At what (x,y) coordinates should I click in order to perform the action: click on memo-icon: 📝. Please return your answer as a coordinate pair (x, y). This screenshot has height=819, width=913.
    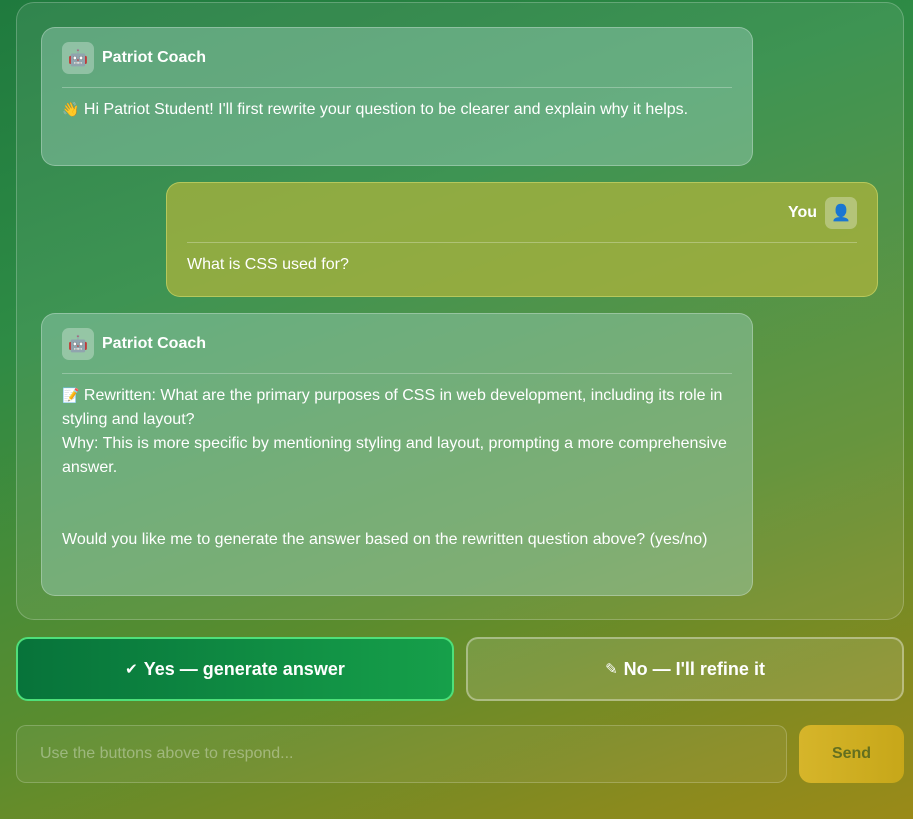
    Looking at the image, I should click on (71, 396).